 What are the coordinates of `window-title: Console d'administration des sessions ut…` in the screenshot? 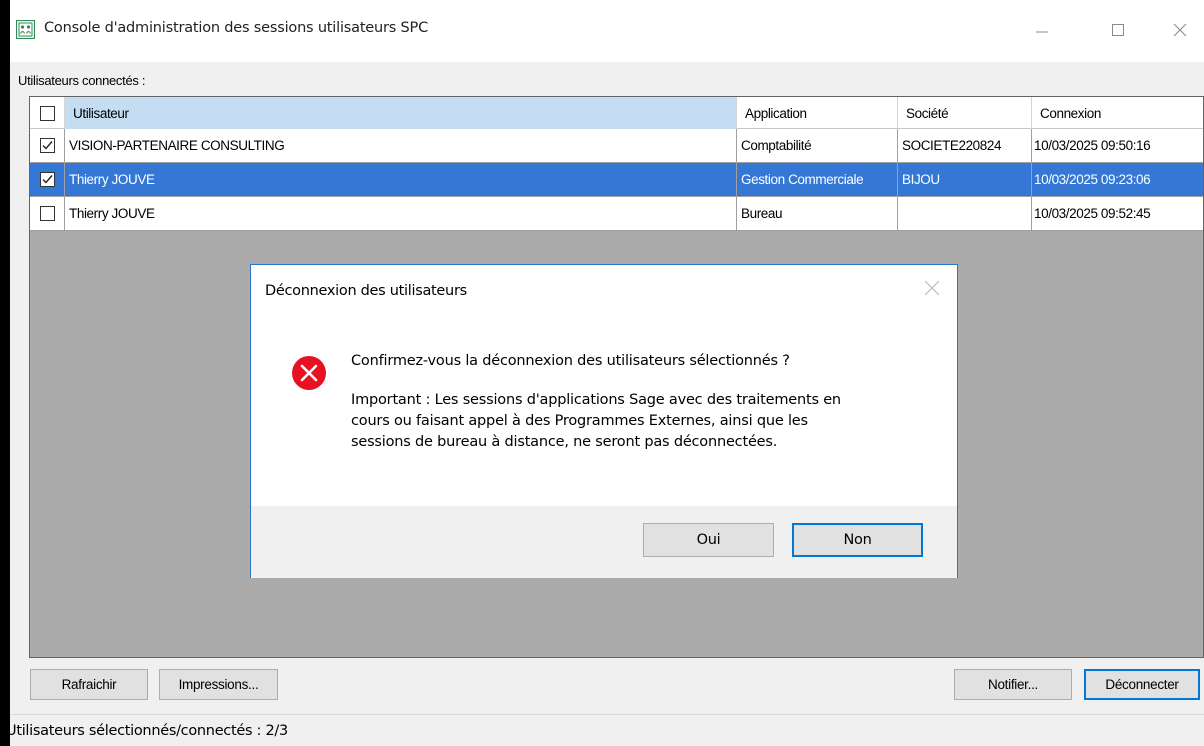 It's located at (236, 28).